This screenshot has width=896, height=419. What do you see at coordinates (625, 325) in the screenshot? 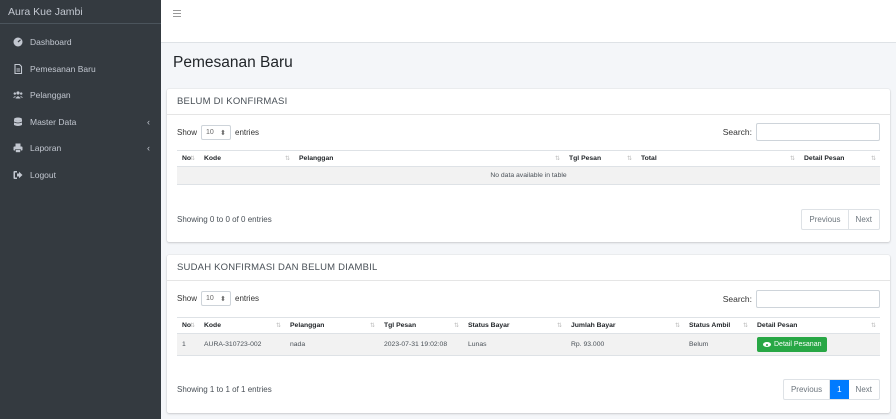
I see `column-header: Jumlah Bayar ⇅` at bounding box center [625, 325].